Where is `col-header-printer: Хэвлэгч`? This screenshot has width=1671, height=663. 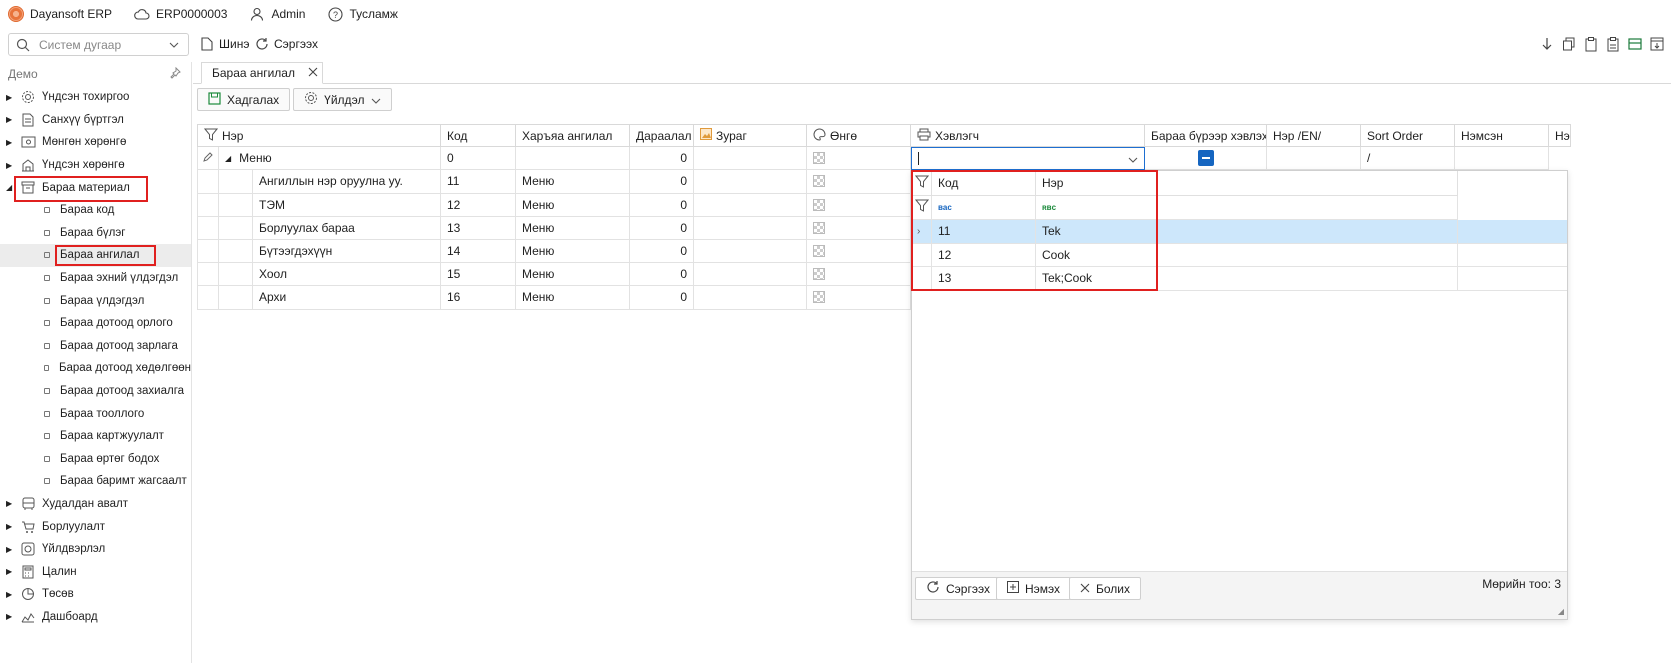
col-header-printer: Хэвлэгч is located at coordinates (1028, 135).